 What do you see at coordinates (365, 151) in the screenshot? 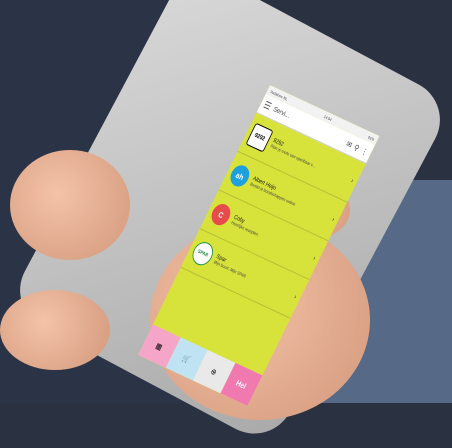
I see `more-icon: ⋮` at bounding box center [365, 151].